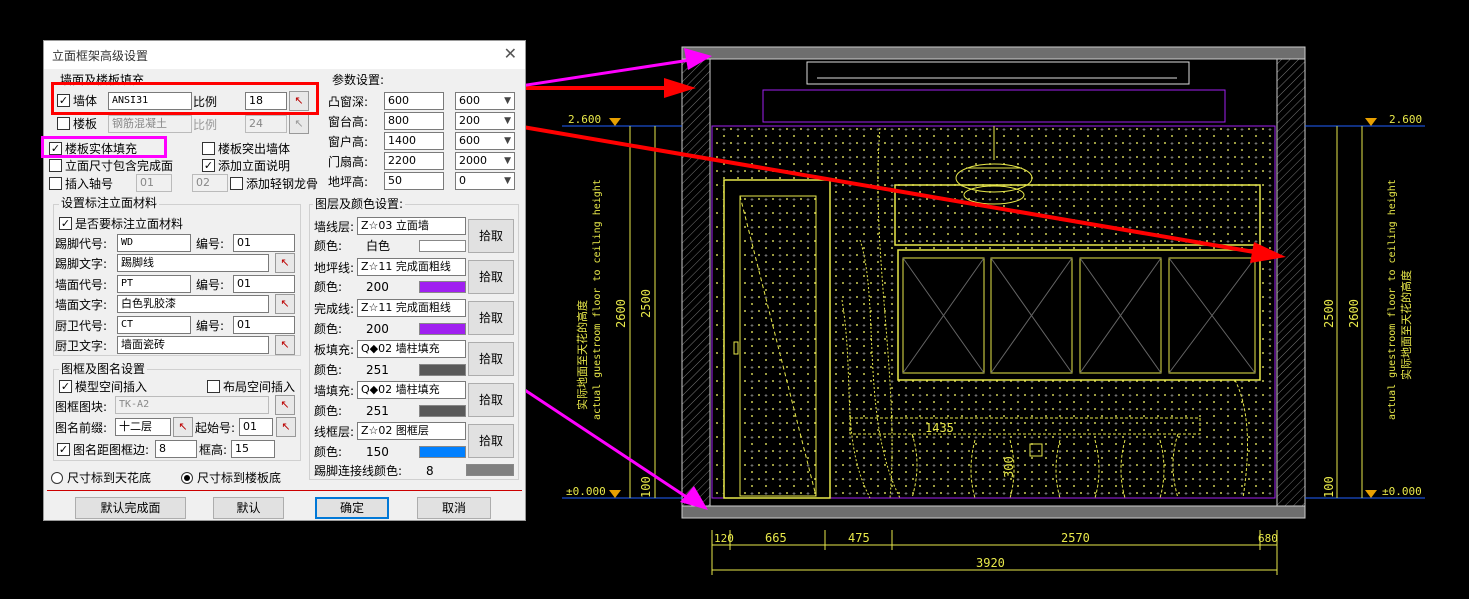 The height and width of the screenshot is (599, 1469). I want to click on insert-axis-checkbox, so click(55, 183).